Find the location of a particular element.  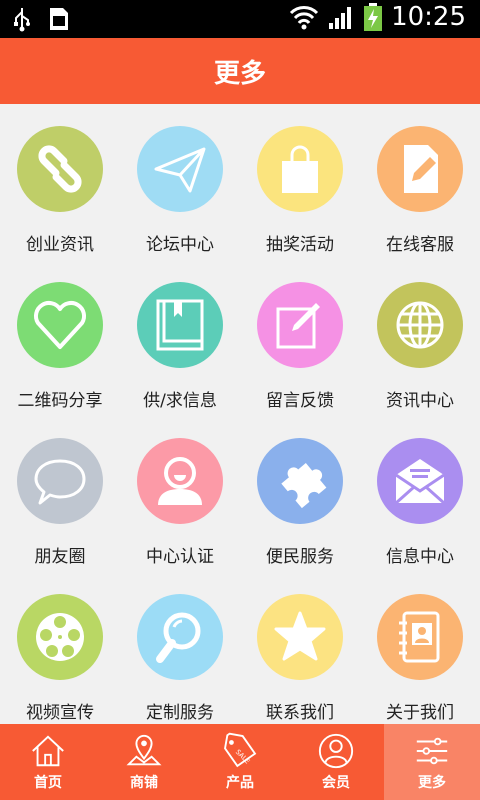

sim-card-icon is located at coordinates (59, 19).